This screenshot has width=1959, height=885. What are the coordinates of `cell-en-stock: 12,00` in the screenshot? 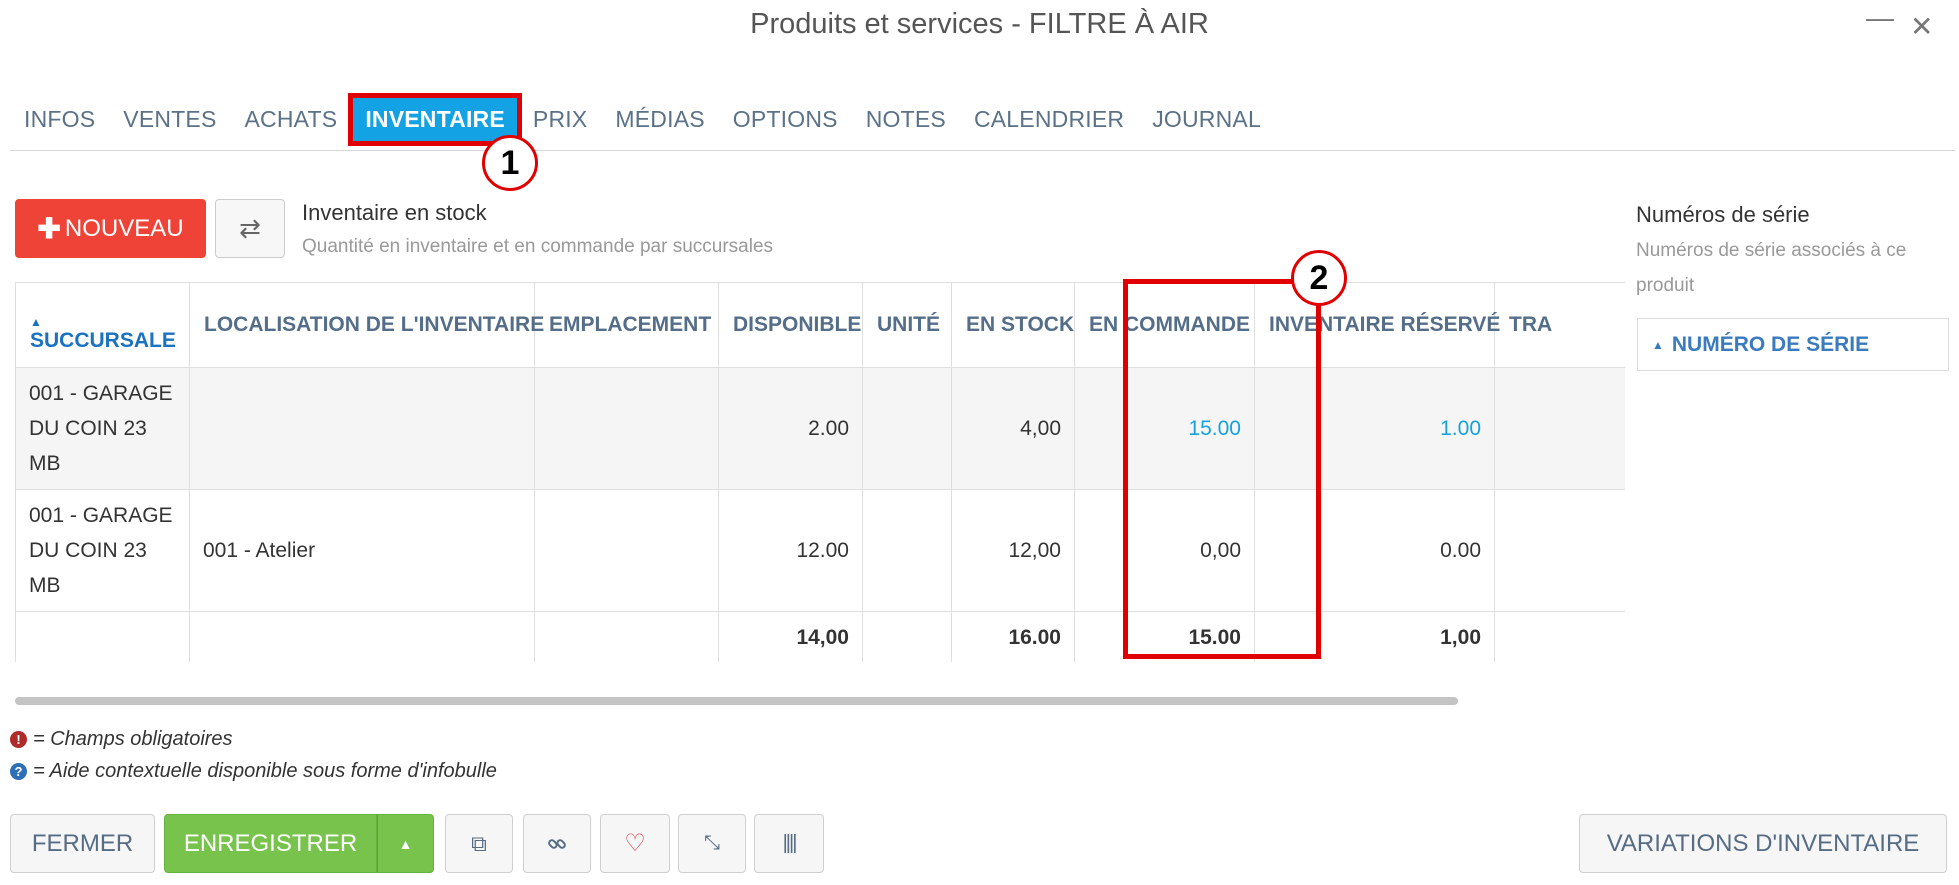 It's located at (1013, 550).